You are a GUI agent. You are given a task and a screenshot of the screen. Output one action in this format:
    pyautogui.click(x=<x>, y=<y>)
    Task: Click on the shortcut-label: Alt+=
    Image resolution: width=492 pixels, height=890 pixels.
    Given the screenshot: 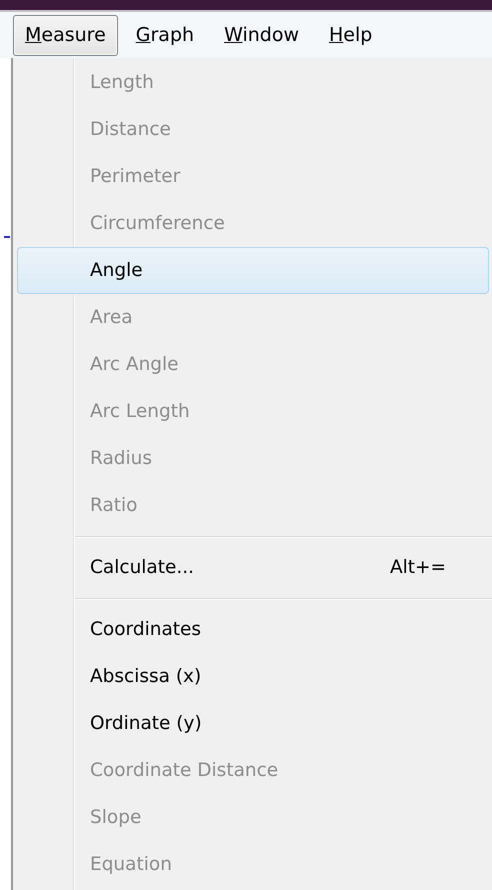 What is the action you would take?
    pyautogui.click(x=418, y=567)
    